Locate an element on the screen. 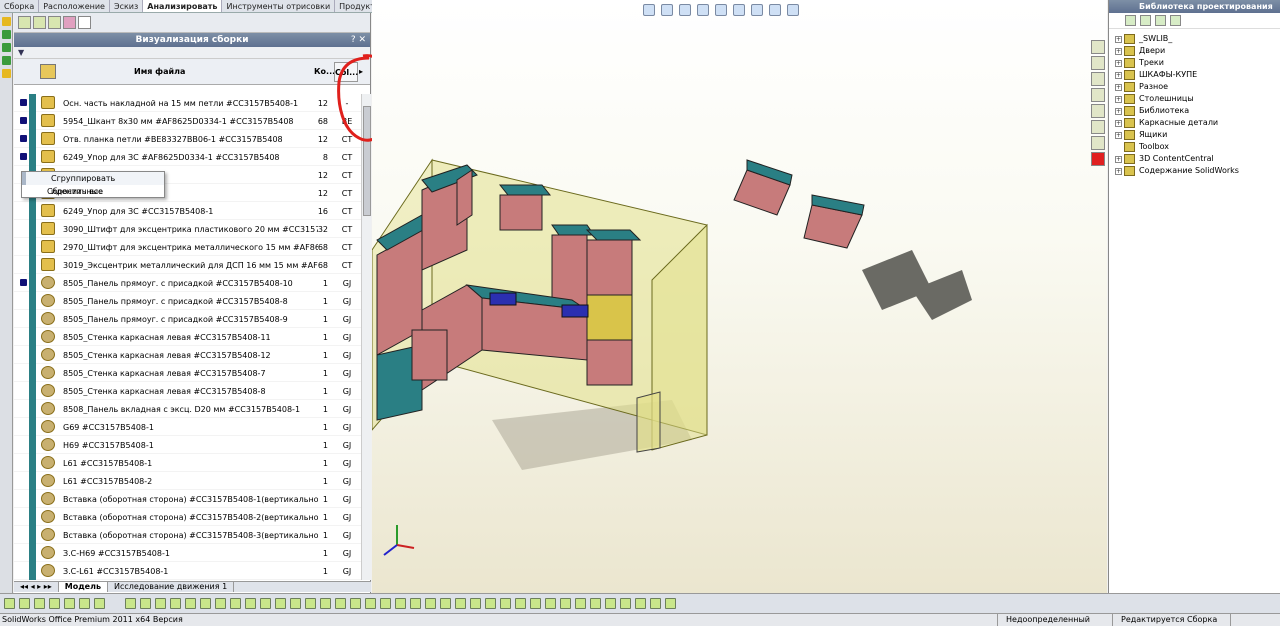 The image size is (1280, 626). document-icon is located at coordinates (1098, 143).